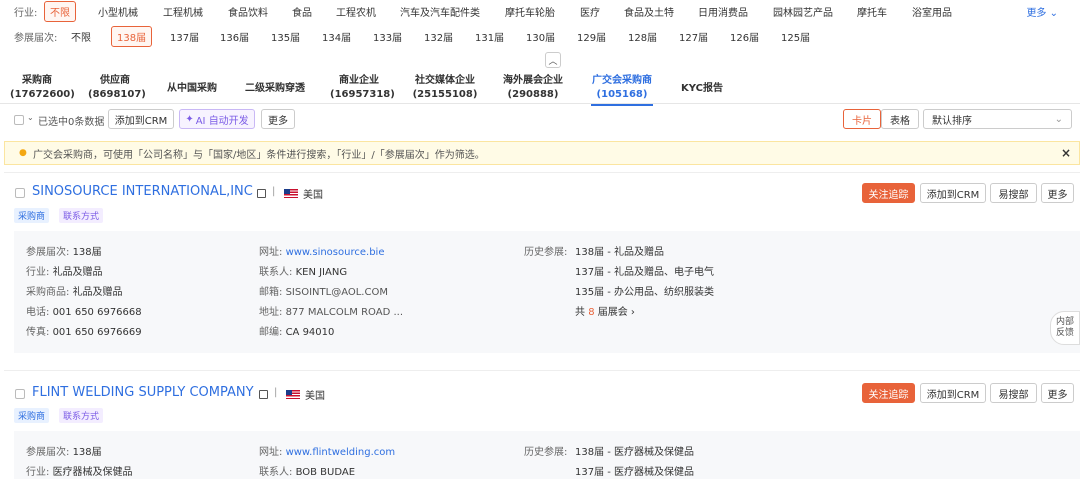 The width and height of the screenshot is (1080, 479). What do you see at coordinates (591, 36) in the screenshot?
I see `session-option: 129届` at bounding box center [591, 36].